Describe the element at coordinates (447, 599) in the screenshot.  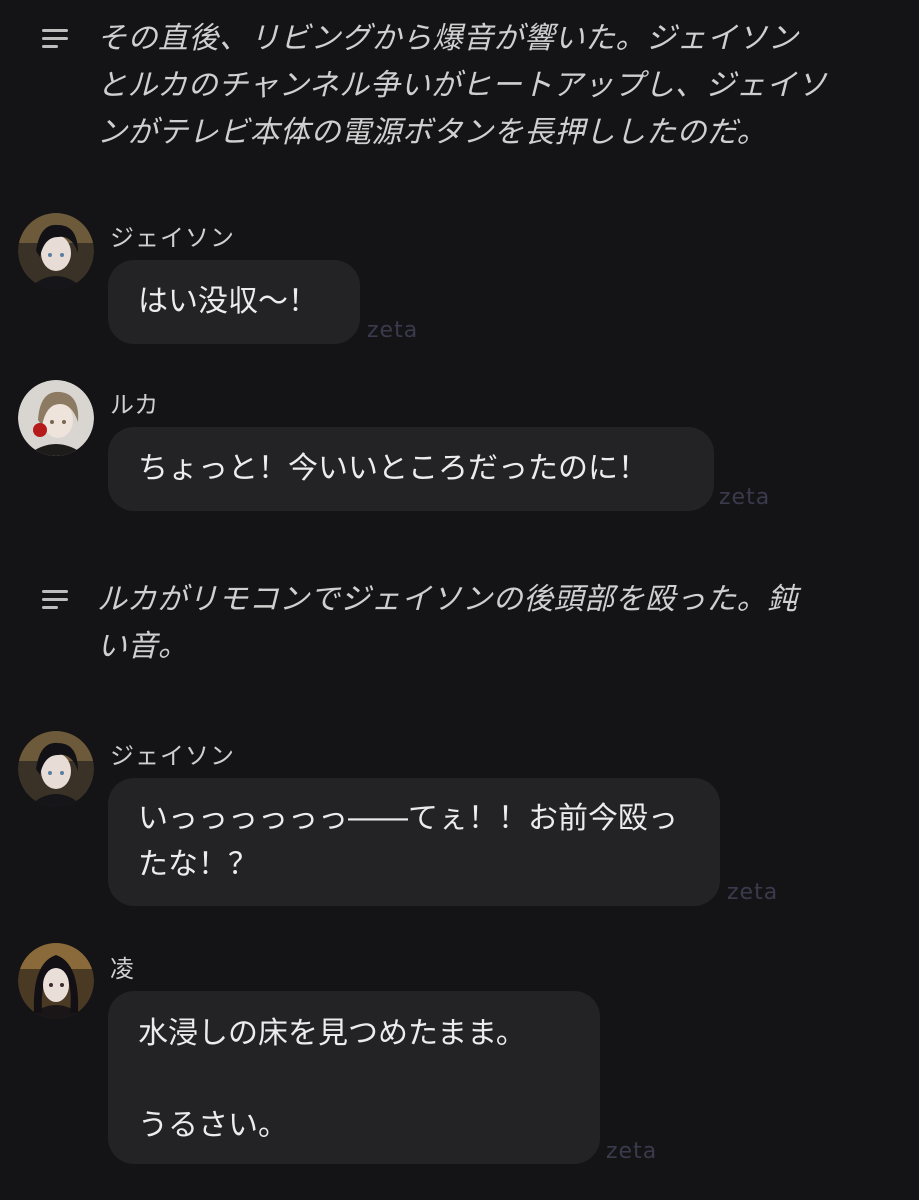
I see `narration-line: ルカがリモコンでジェイソンの後頭部を殴った。鈍` at that location.